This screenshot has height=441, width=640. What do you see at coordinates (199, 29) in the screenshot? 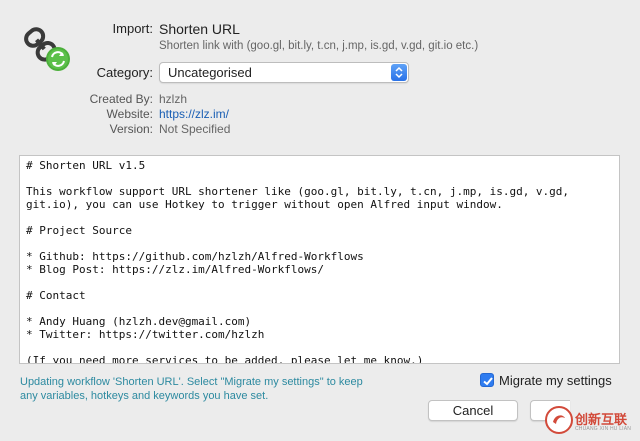
I see `import-title: Shorten URL` at bounding box center [199, 29].